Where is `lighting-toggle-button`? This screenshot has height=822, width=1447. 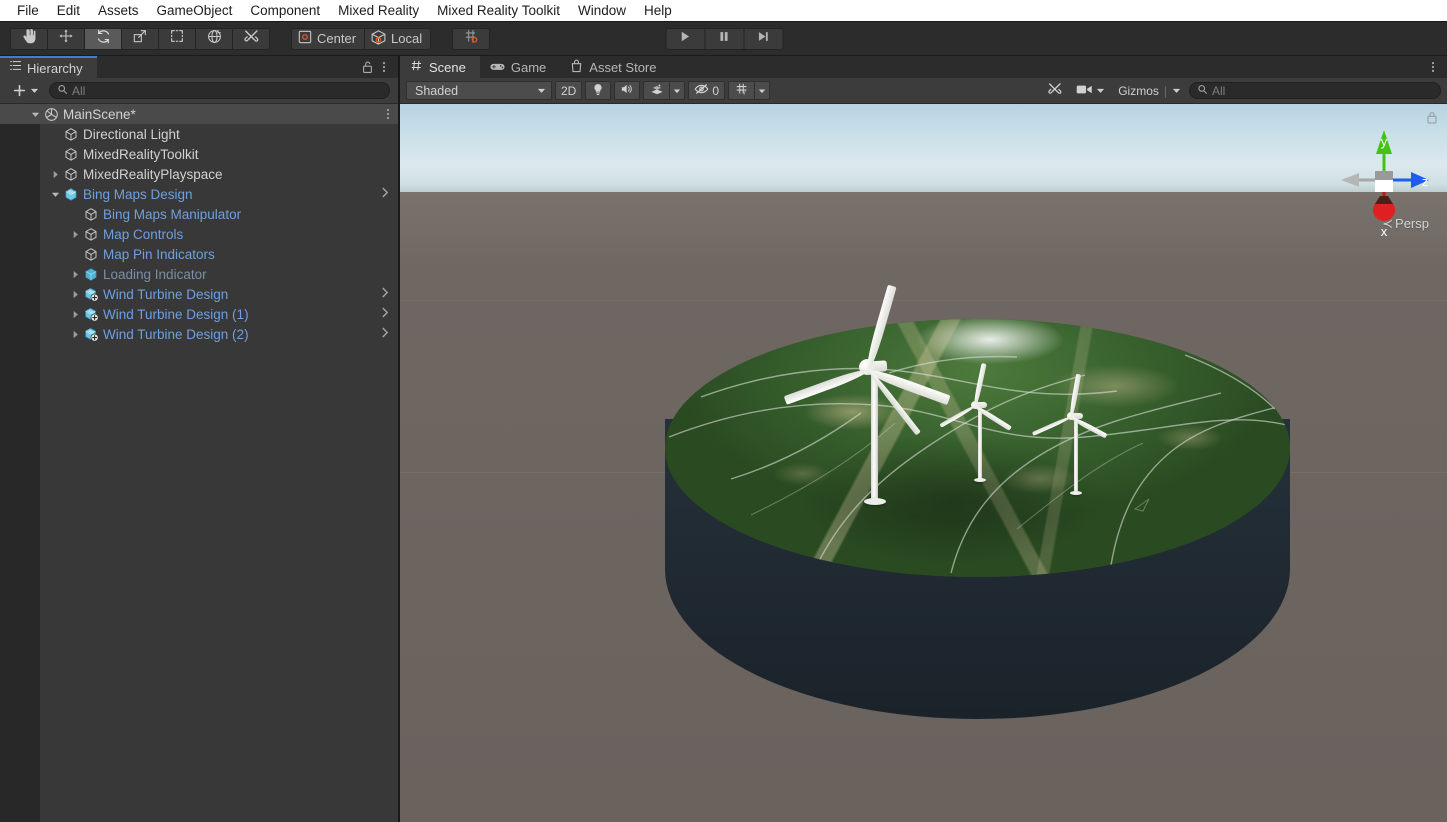 lighting-toggle-button is located at coordinates (598, 90).